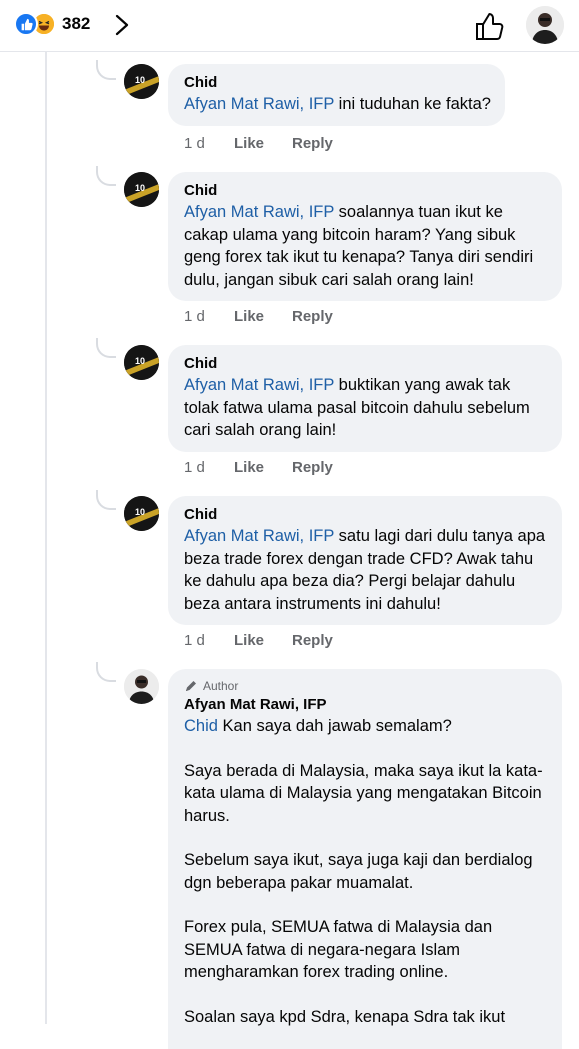 The image size is (579, 1049). What do you see at coordinates (46, 538) in the screenshot?
I see `thread-line` at bounding box center [46, 538].